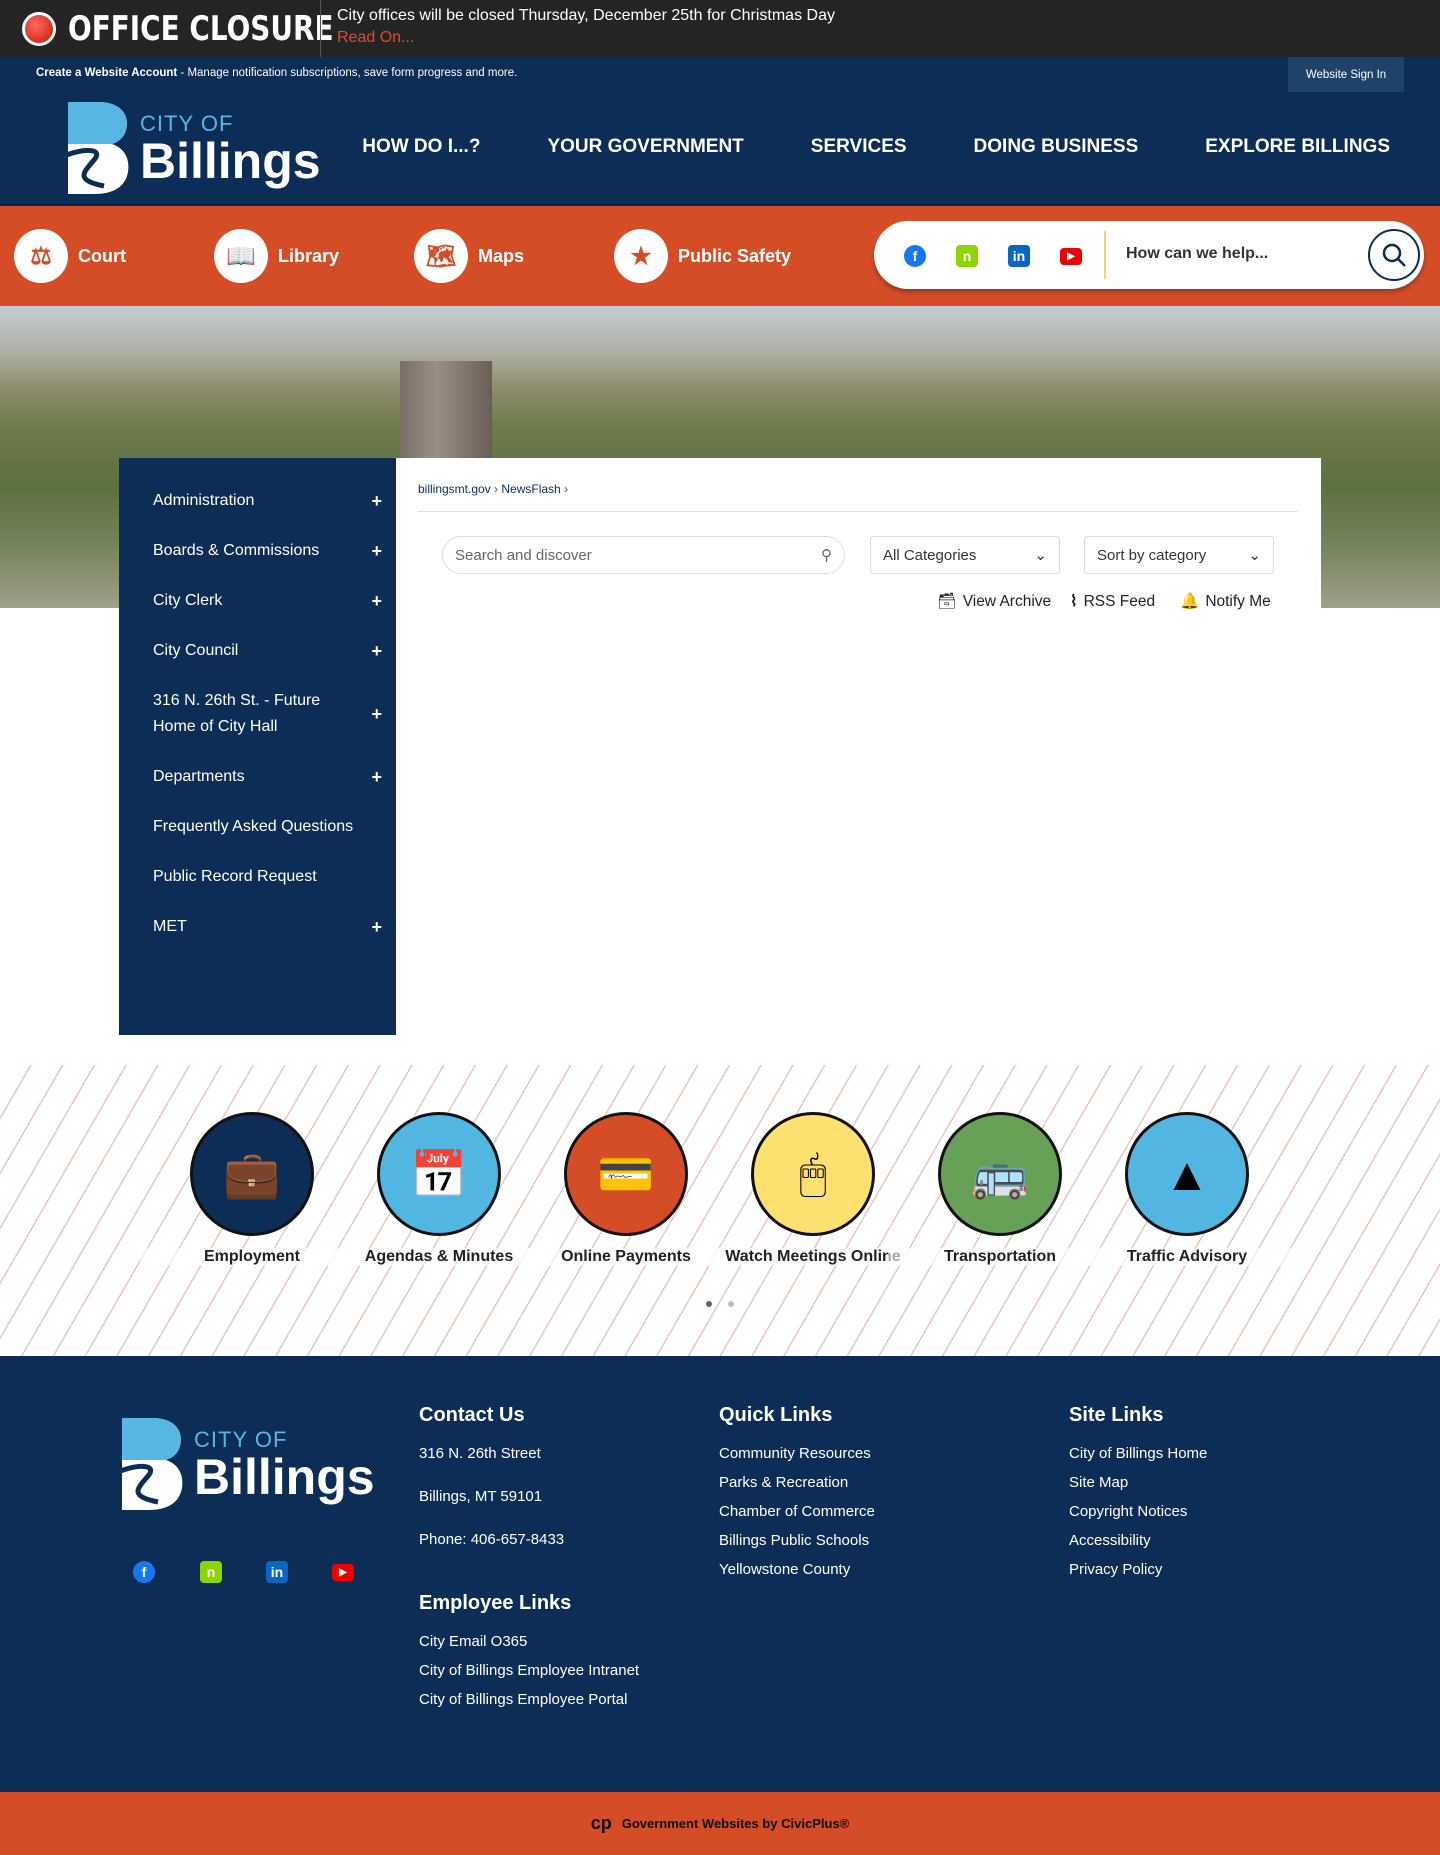 The image size is (1440, 1855). What do you see at coordinates (257, 651) in the screenshot?
I see `sidebar-item-city-council: City Council +` at bounding box center [257, 651].